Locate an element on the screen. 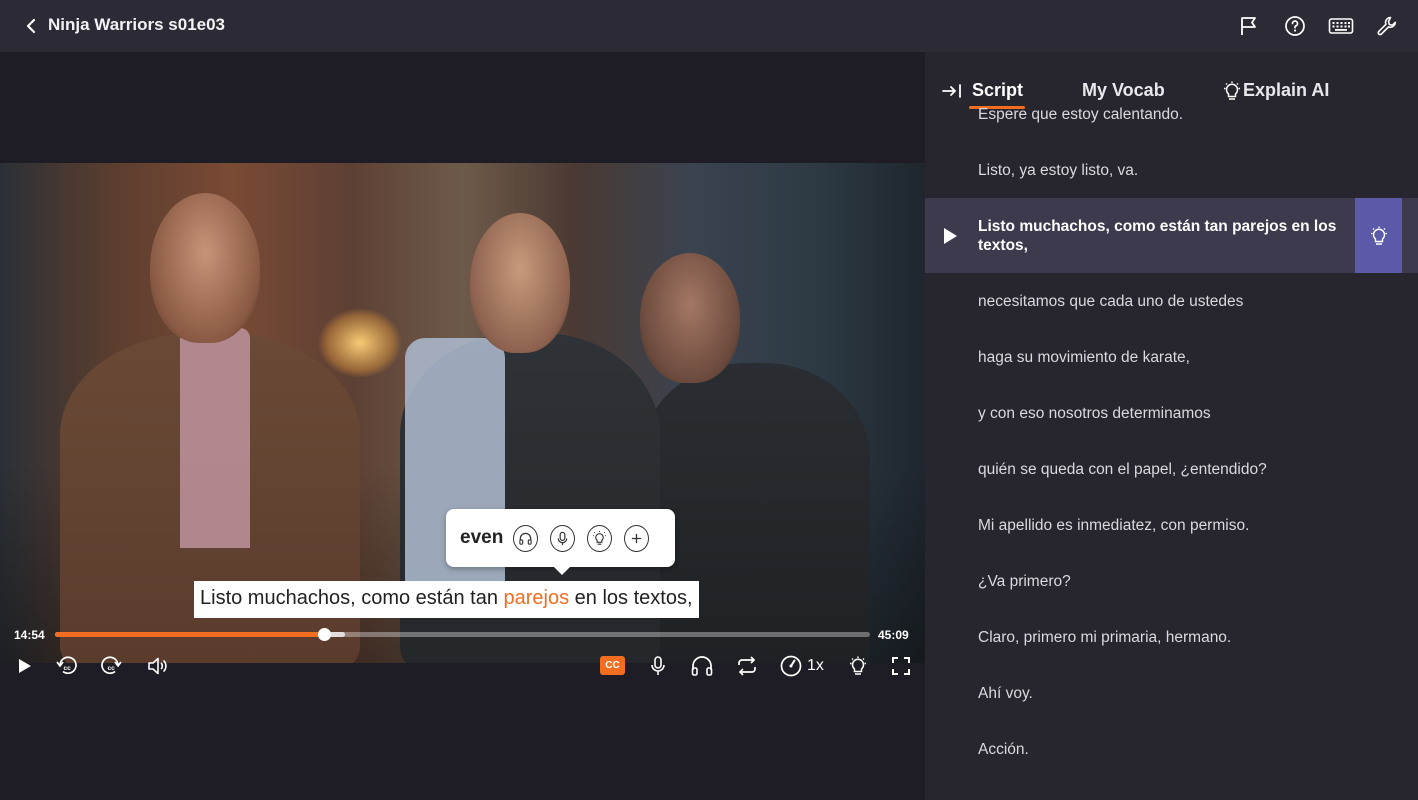  forward-cc-icon: cc is located at coordinates (111, 666).